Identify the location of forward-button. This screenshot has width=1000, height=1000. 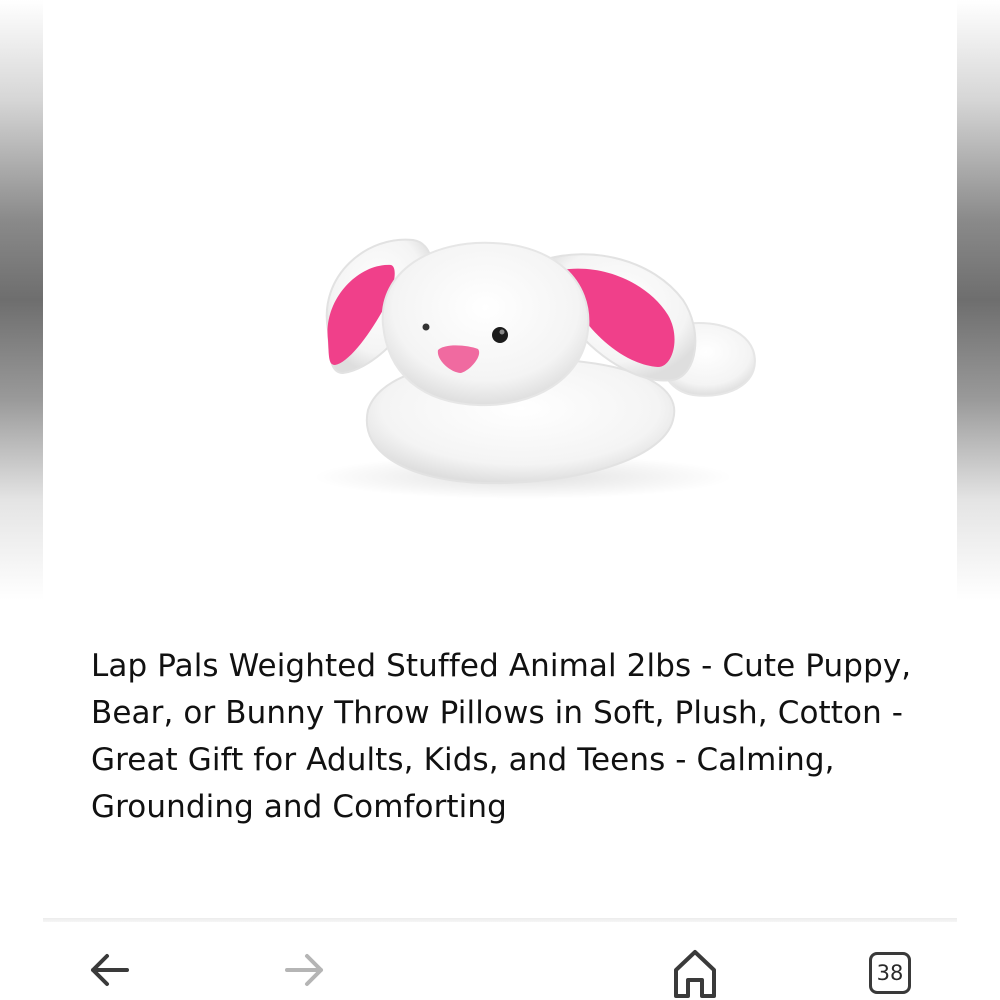
(305, 976).